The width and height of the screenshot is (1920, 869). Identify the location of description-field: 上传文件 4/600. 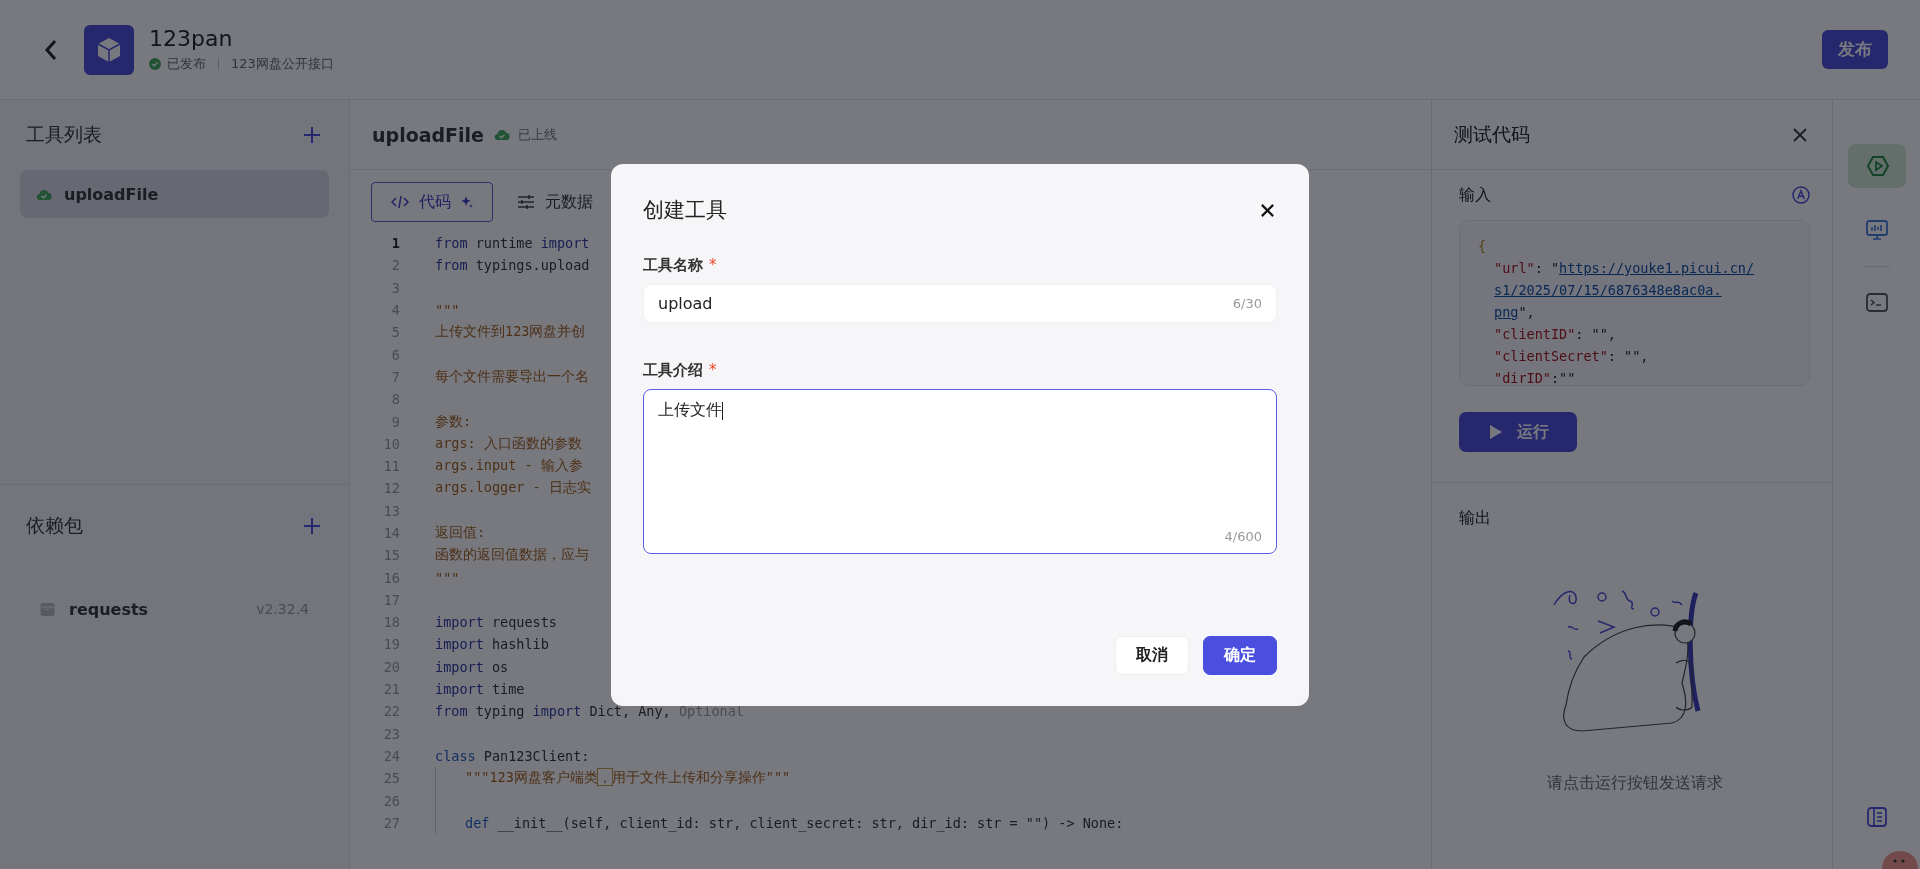
(960, 471).